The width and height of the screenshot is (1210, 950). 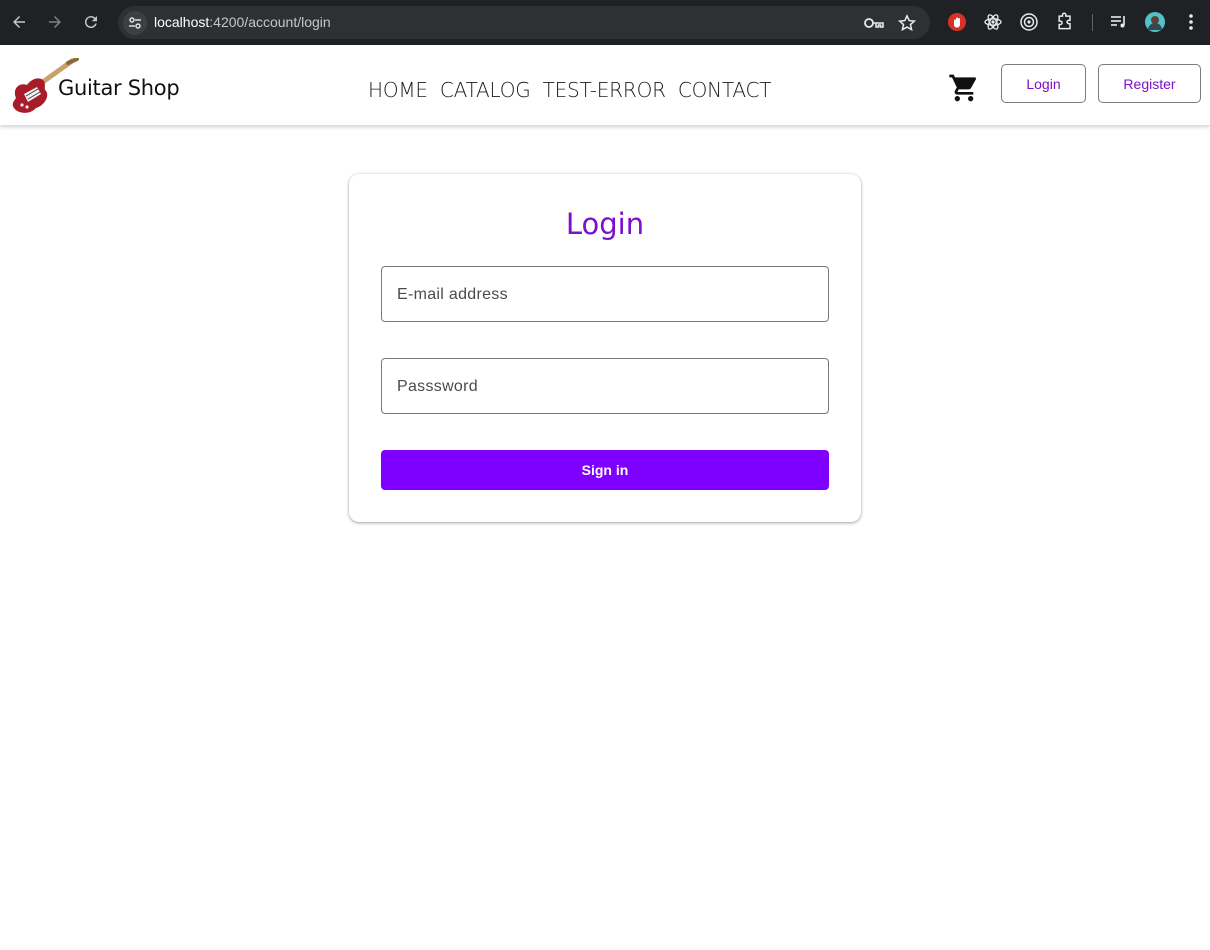 I want to click on main-nav: HOME CATALOG TEST-ERROR CONTACT, so click(x=569, y=90).